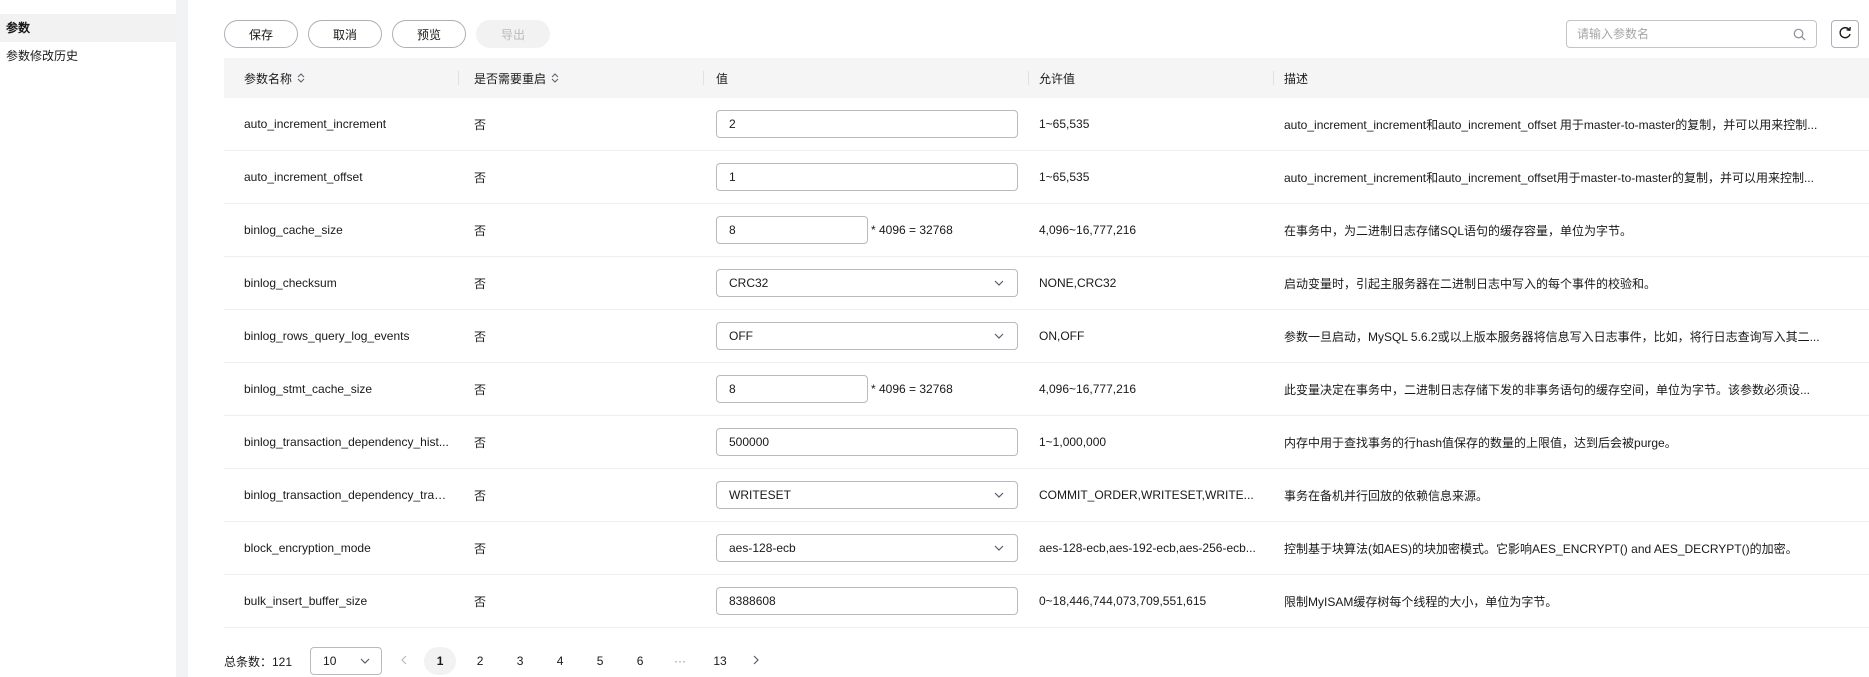 The height and width of the screenshot is (677, 1869). Describe the element at coordinates (722, 78) in the screenshot. I see `col-header-value-label: 值` at that location.